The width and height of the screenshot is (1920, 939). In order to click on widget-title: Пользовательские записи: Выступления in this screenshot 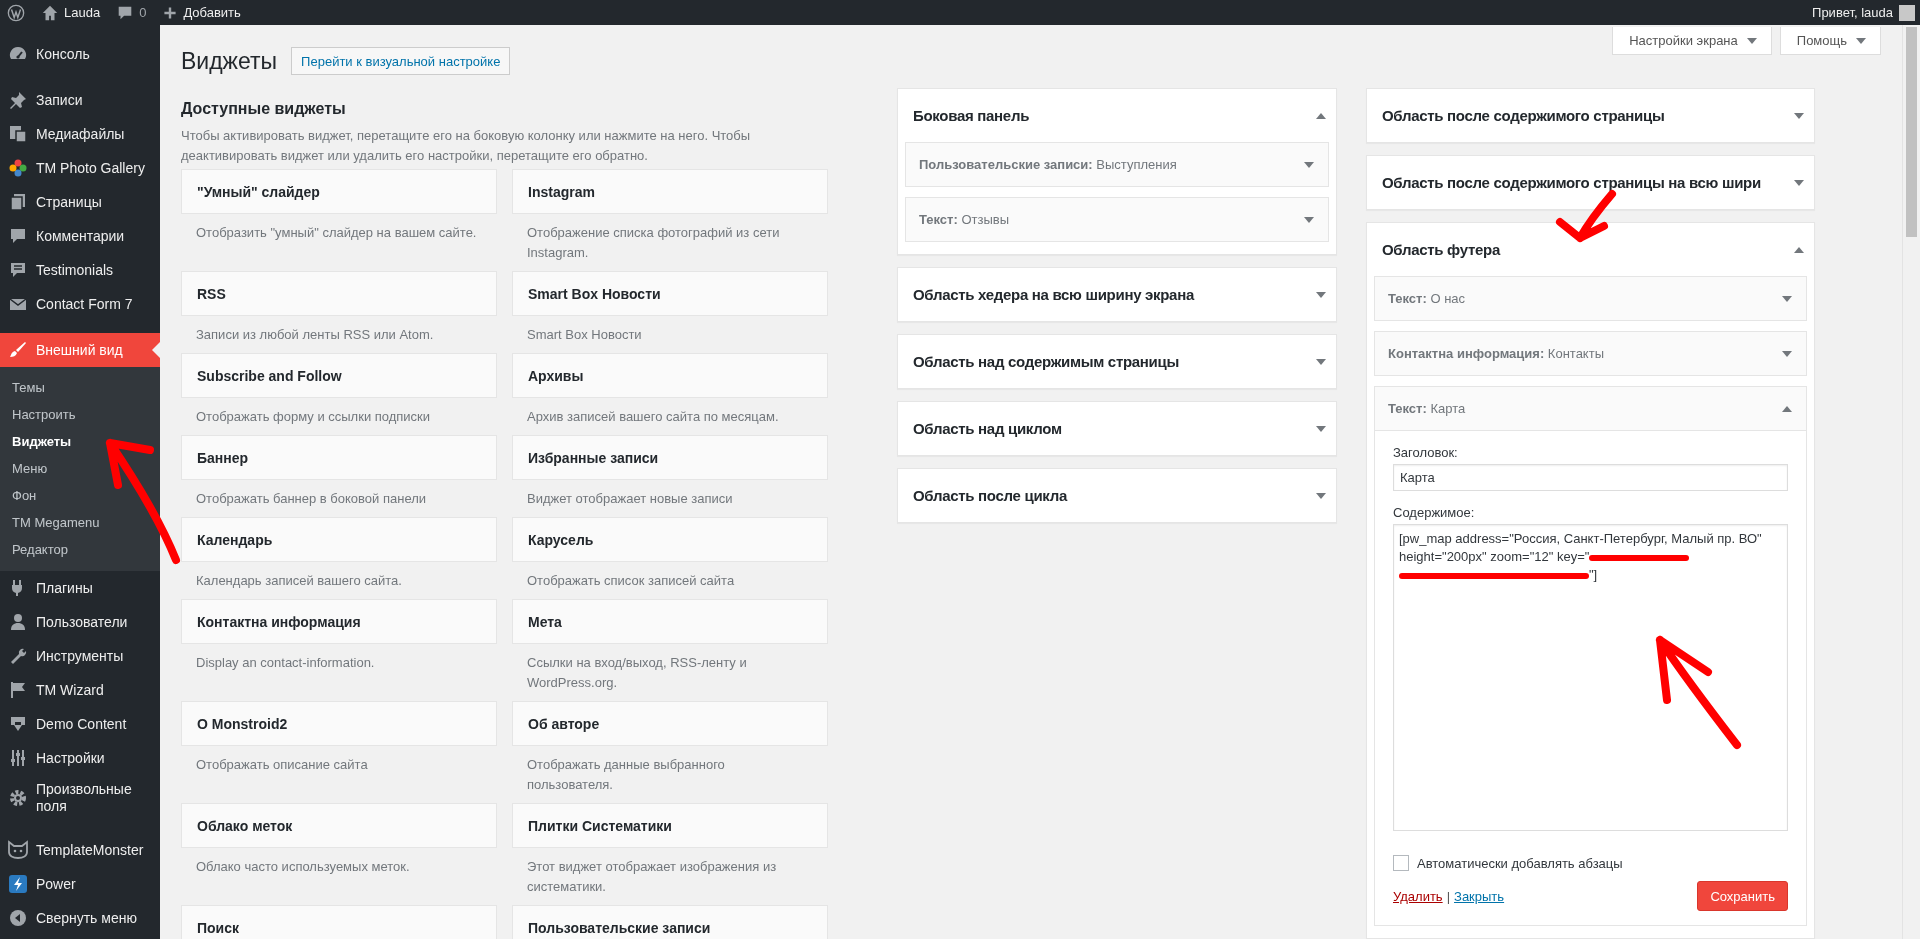, I will do `click(1111, 164)`.